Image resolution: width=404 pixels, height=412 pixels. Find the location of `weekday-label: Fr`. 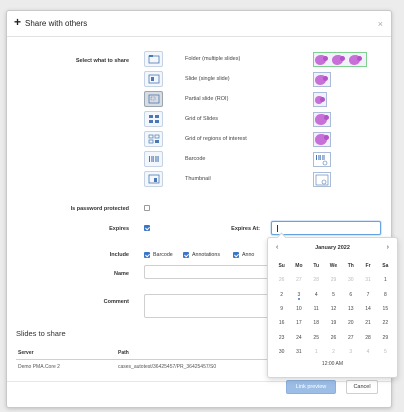

weekday-label: Fr is located at coordinates (368, 266).